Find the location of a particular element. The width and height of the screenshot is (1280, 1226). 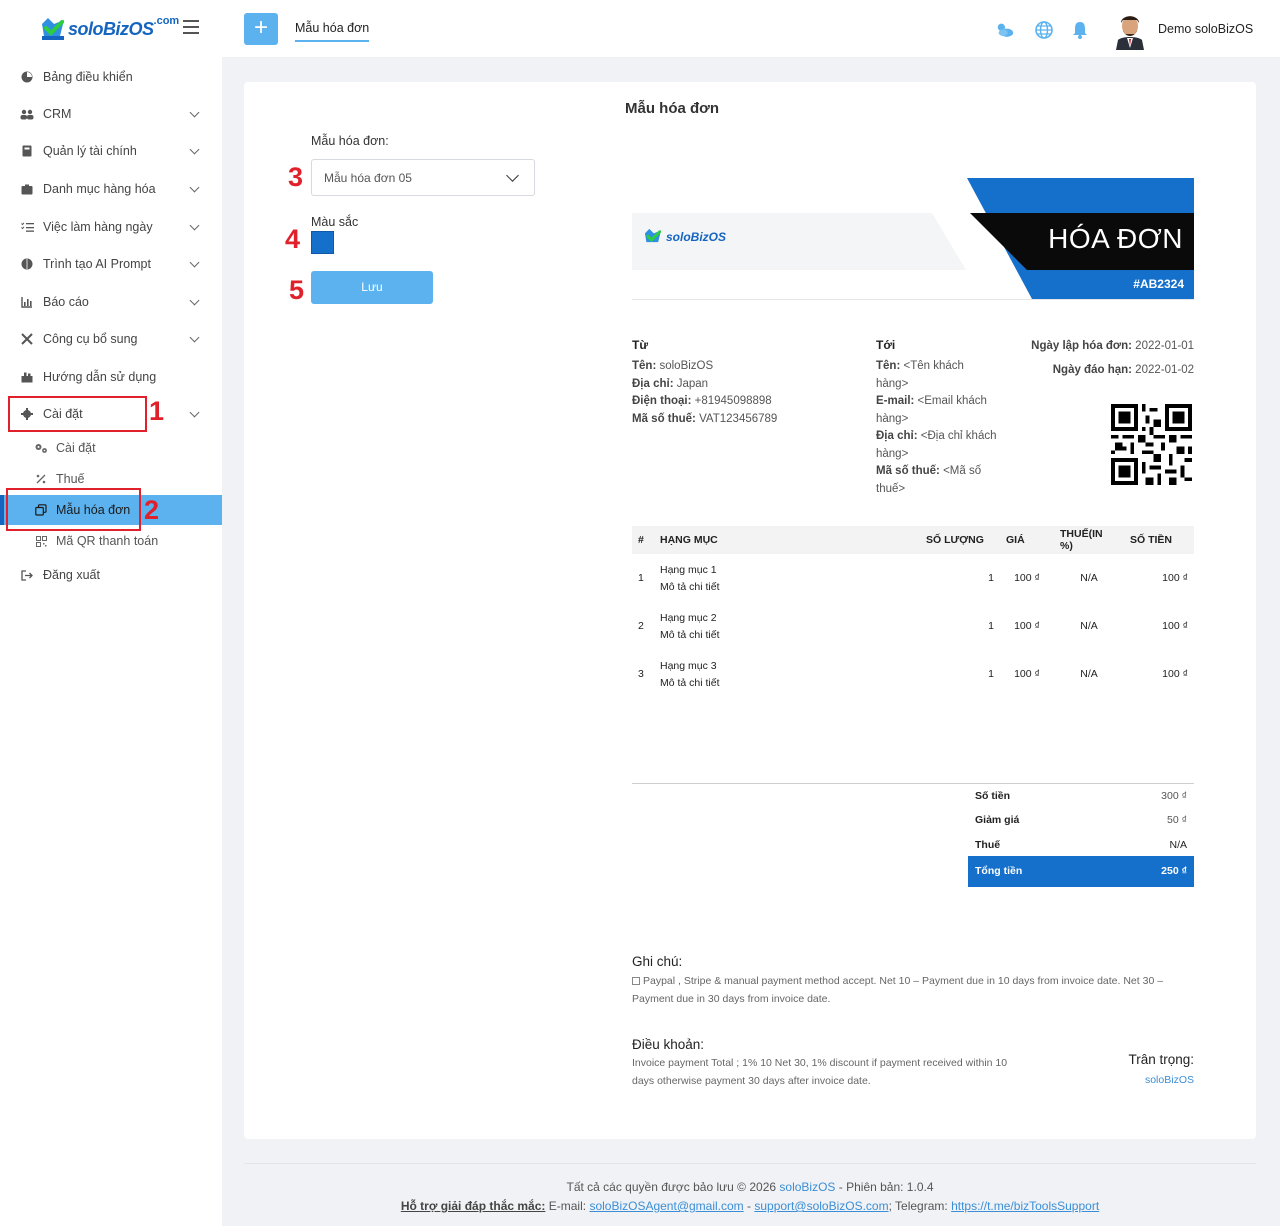

sidebar-item-daily-tasks: Việc làm hàng ngày is located at coordinates (111, 227).